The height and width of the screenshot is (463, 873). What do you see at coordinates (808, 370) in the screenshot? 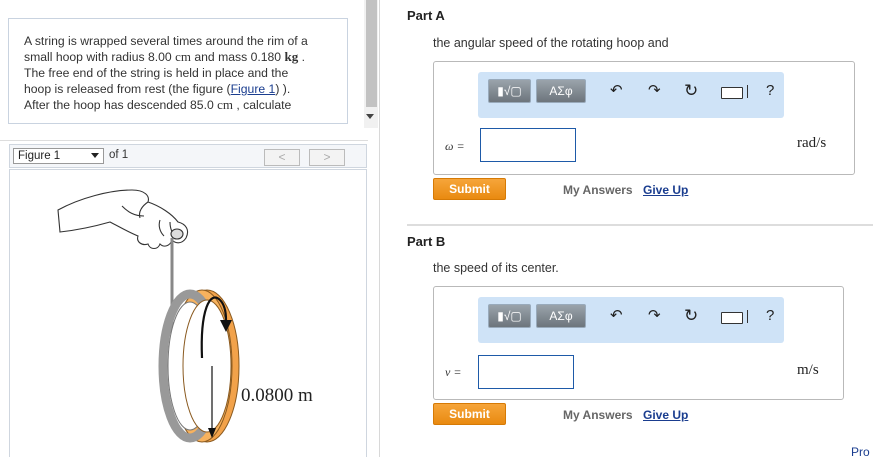
I see `part-b-unit: m/s` at bounding box center [808, 370].